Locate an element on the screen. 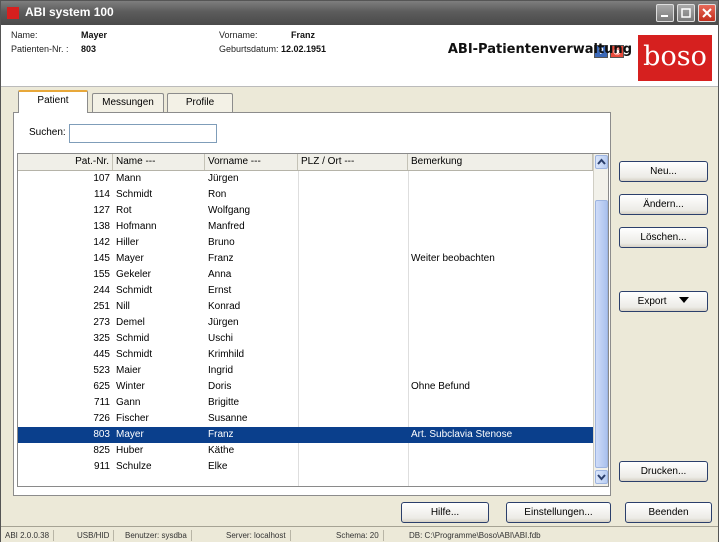 This screenshot has width=719, height=542. quit-button-label: Beenden is located at coordinates (668, 512).